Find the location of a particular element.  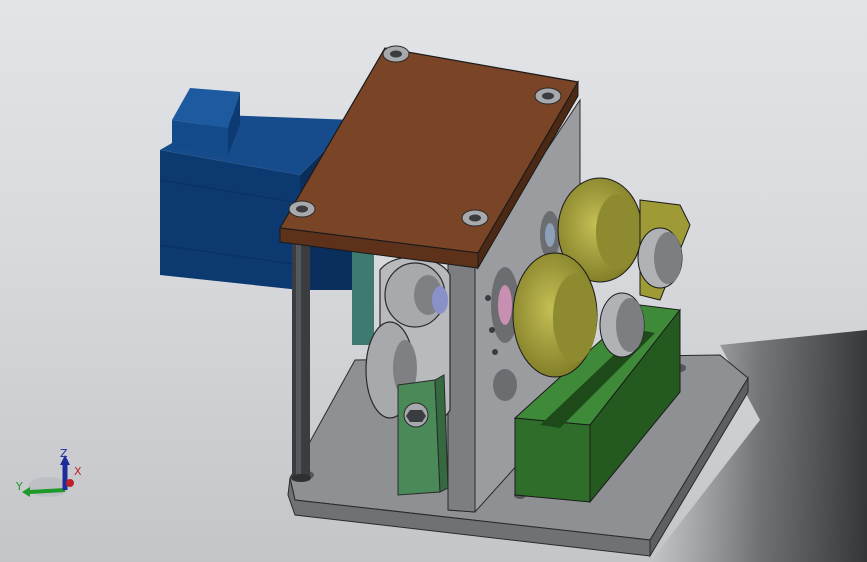

y-axis-label: Y is located at coordinates (19, 486).